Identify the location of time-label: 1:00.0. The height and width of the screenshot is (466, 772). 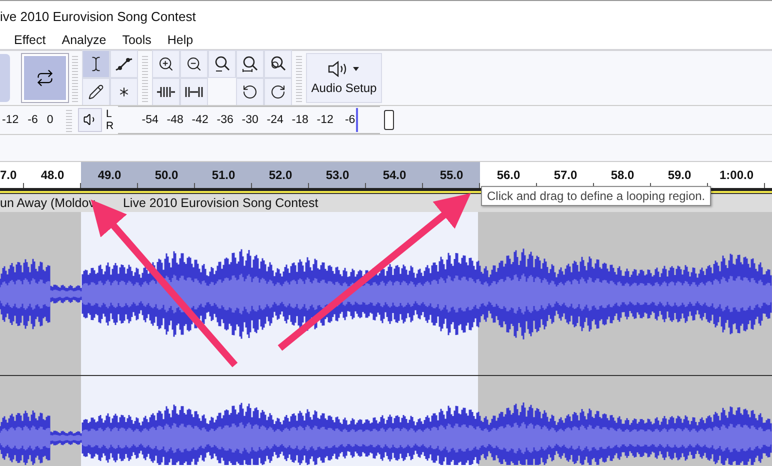
(736, 175).